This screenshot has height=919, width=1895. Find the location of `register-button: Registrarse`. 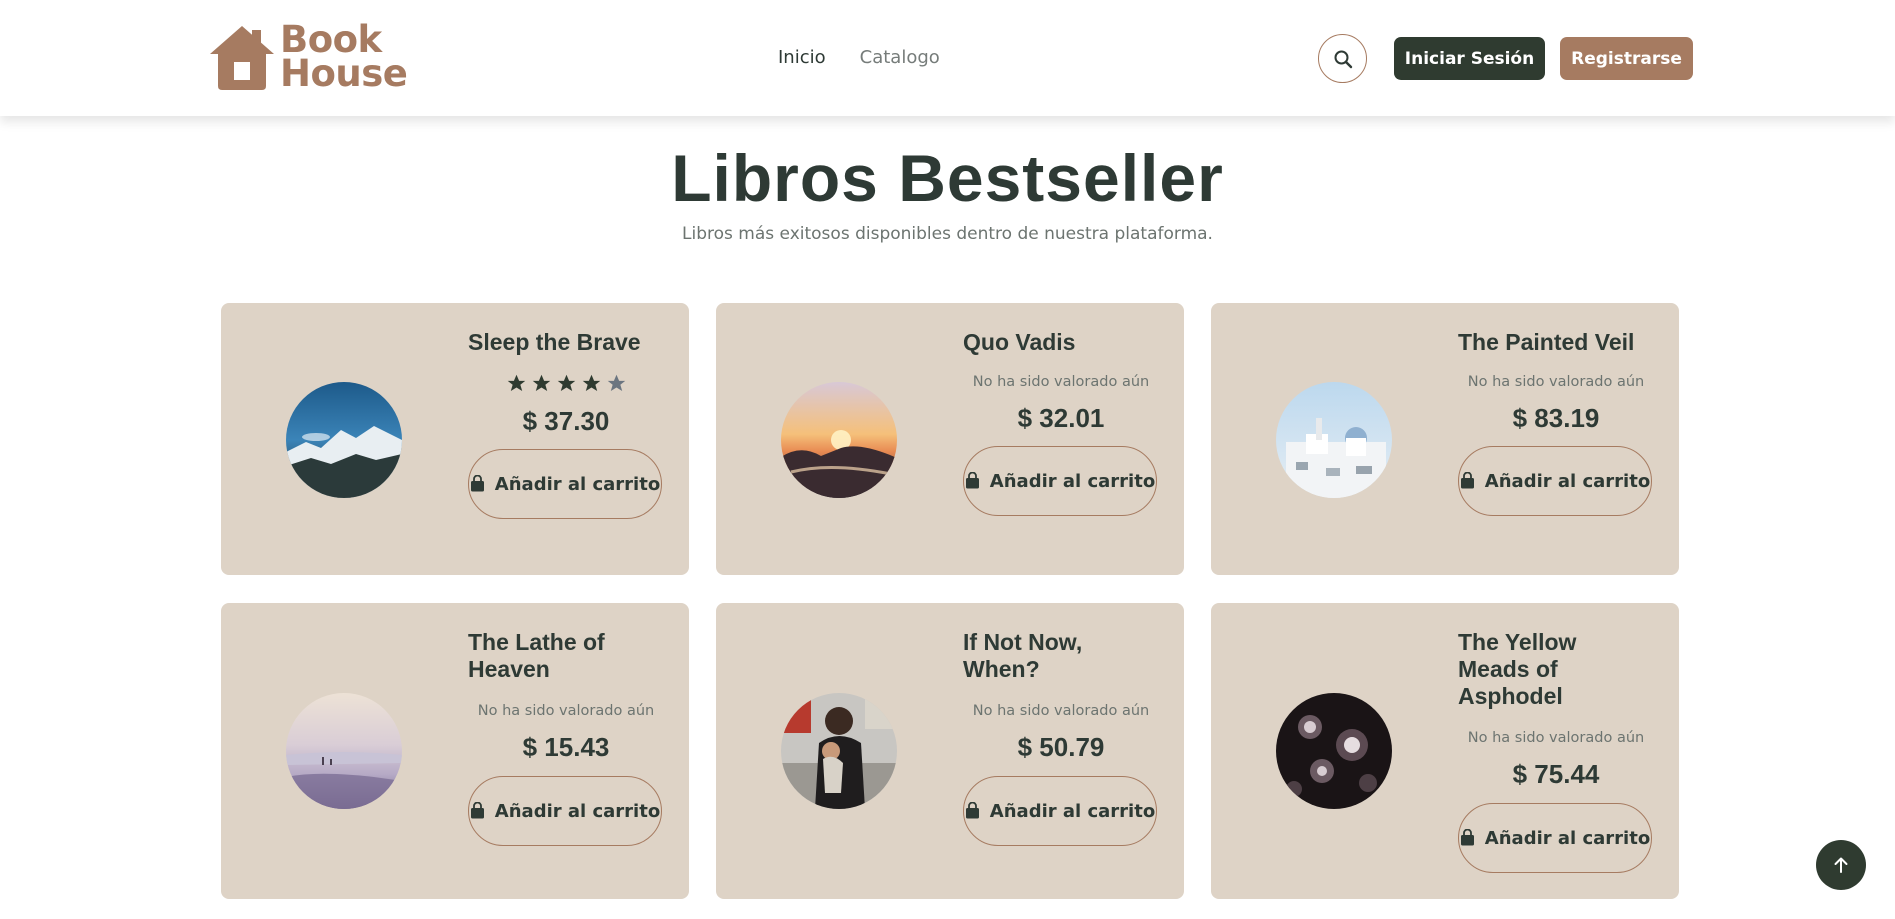

register-button: Registrarse is located at coordinates (1626, 58).